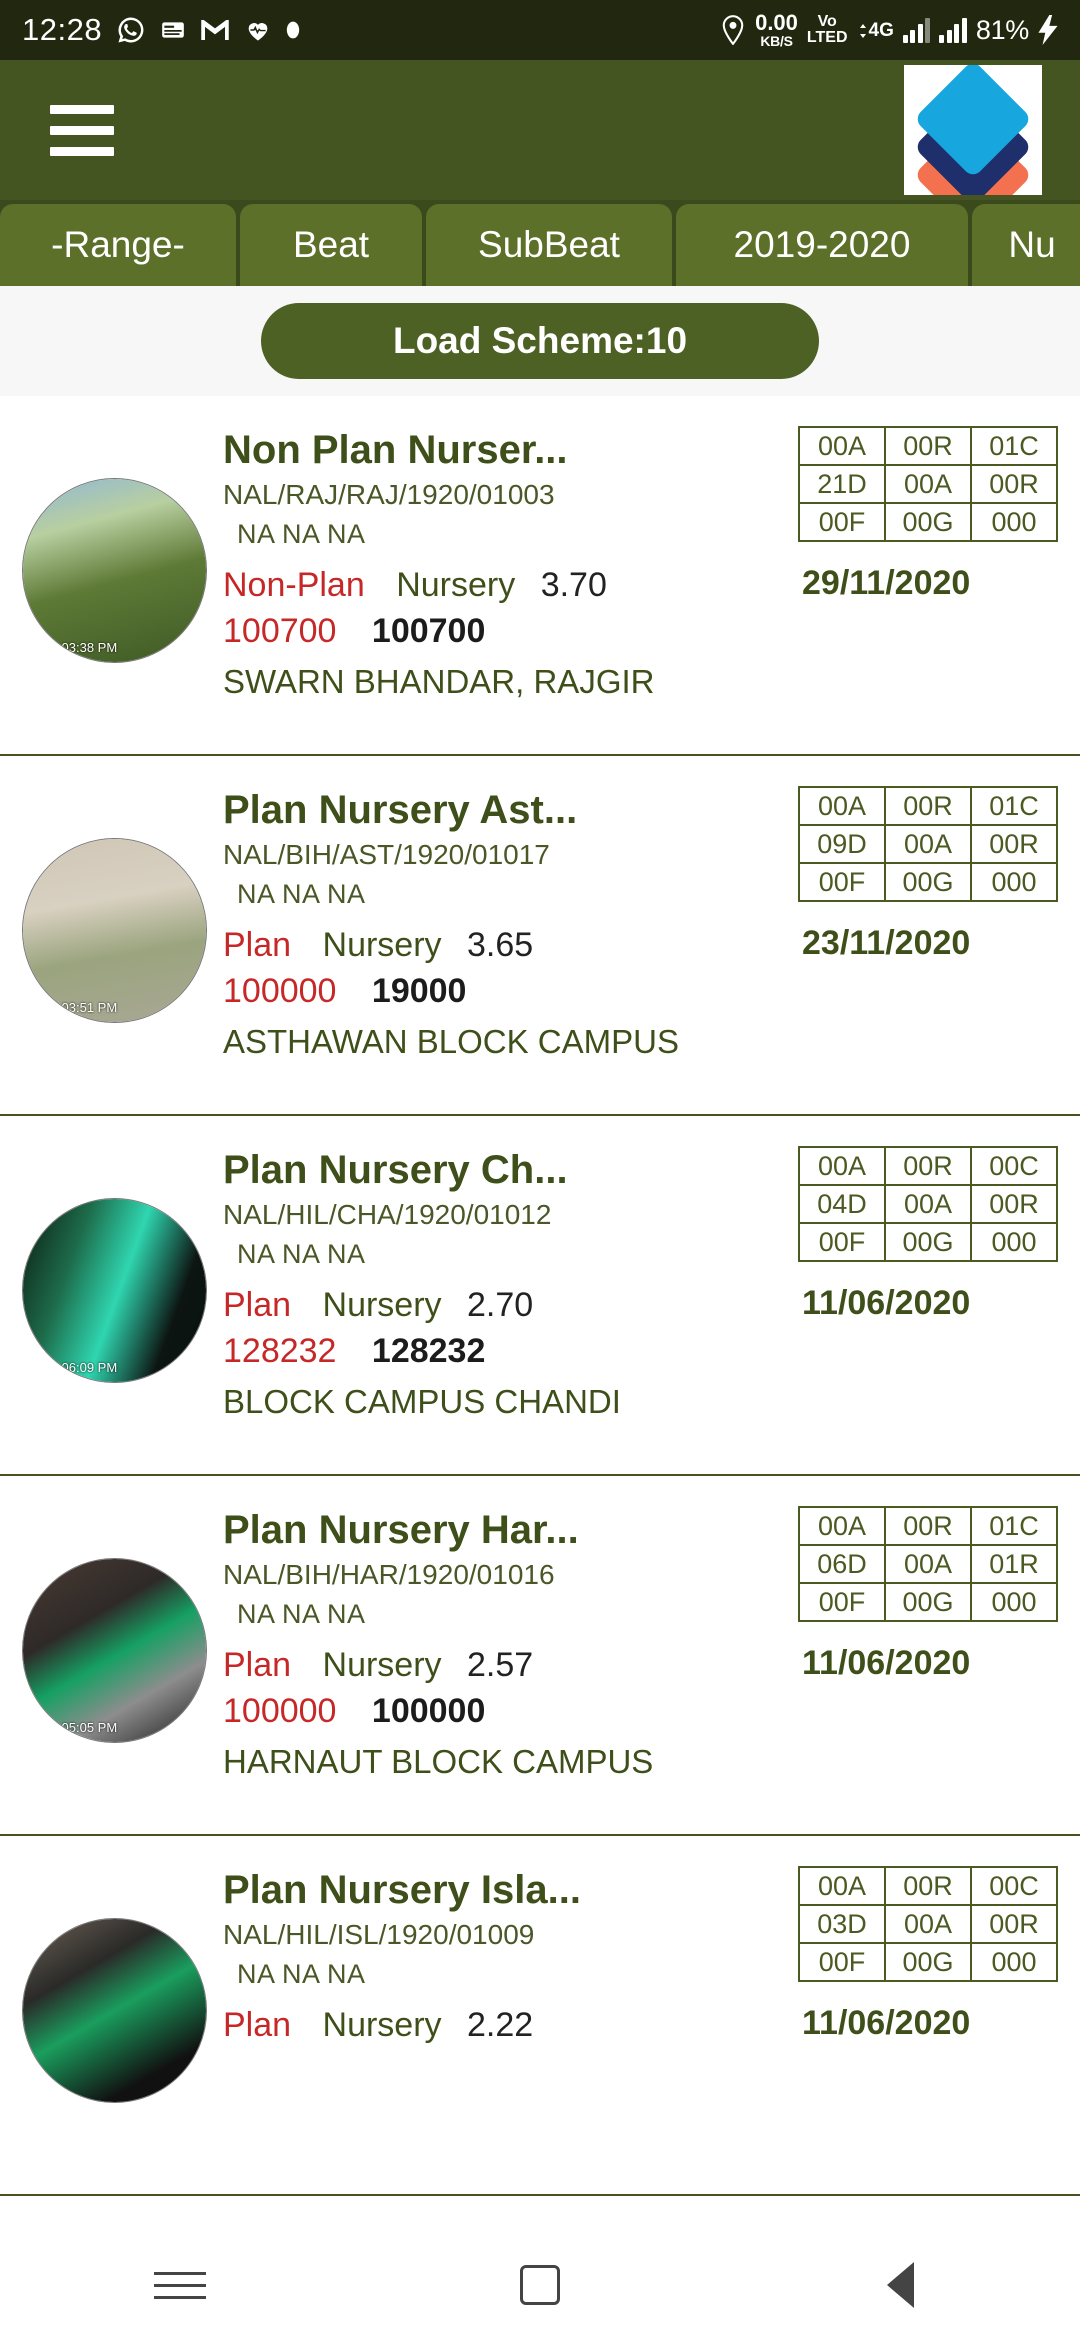 This screenshot has height=2340, width=1080. I want to click on item-place: SWARN BHANDAR, RAJGIR, so click(439, 681).